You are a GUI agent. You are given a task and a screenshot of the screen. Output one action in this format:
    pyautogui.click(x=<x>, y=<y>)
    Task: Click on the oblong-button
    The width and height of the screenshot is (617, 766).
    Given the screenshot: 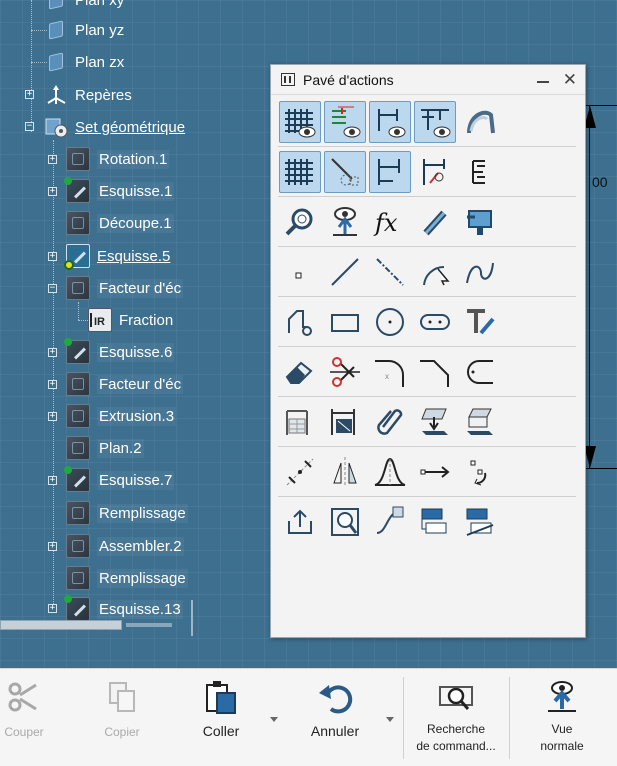 What is the action you would take?
    pyautogui.click(x=435, y=322)
    